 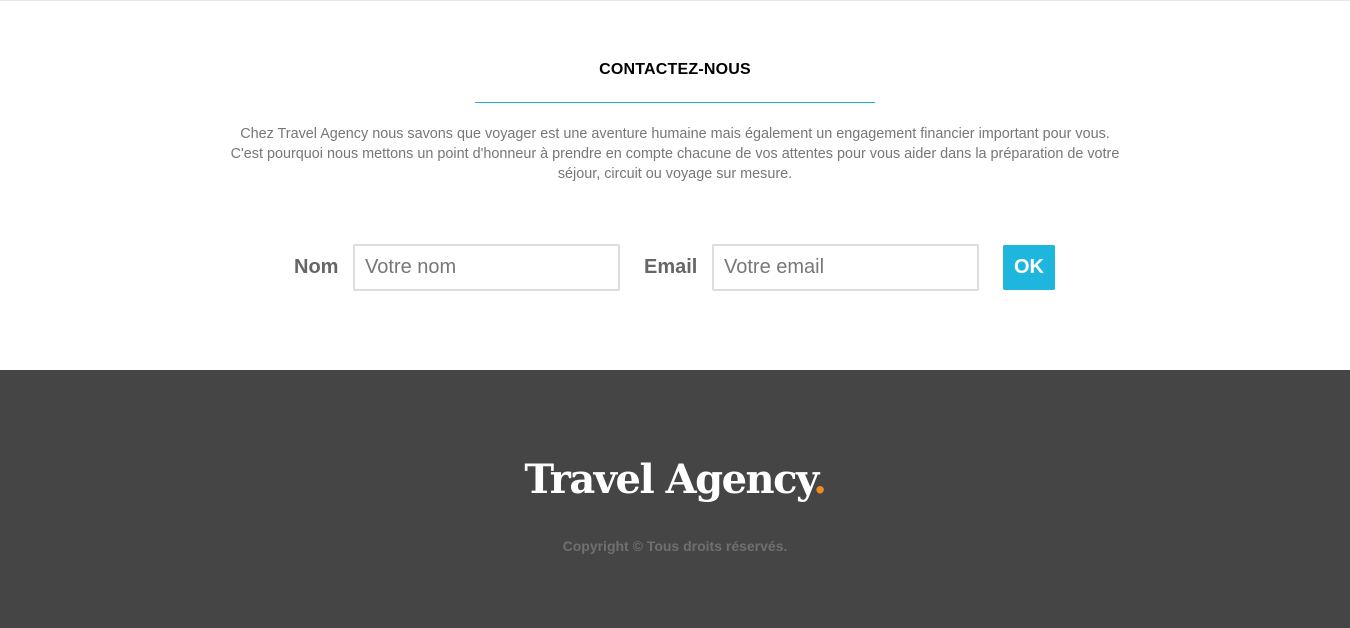 What do you see at coordinates (486, 267) in the screenshot?
I see `name-input` at bounding box center [486, 267].